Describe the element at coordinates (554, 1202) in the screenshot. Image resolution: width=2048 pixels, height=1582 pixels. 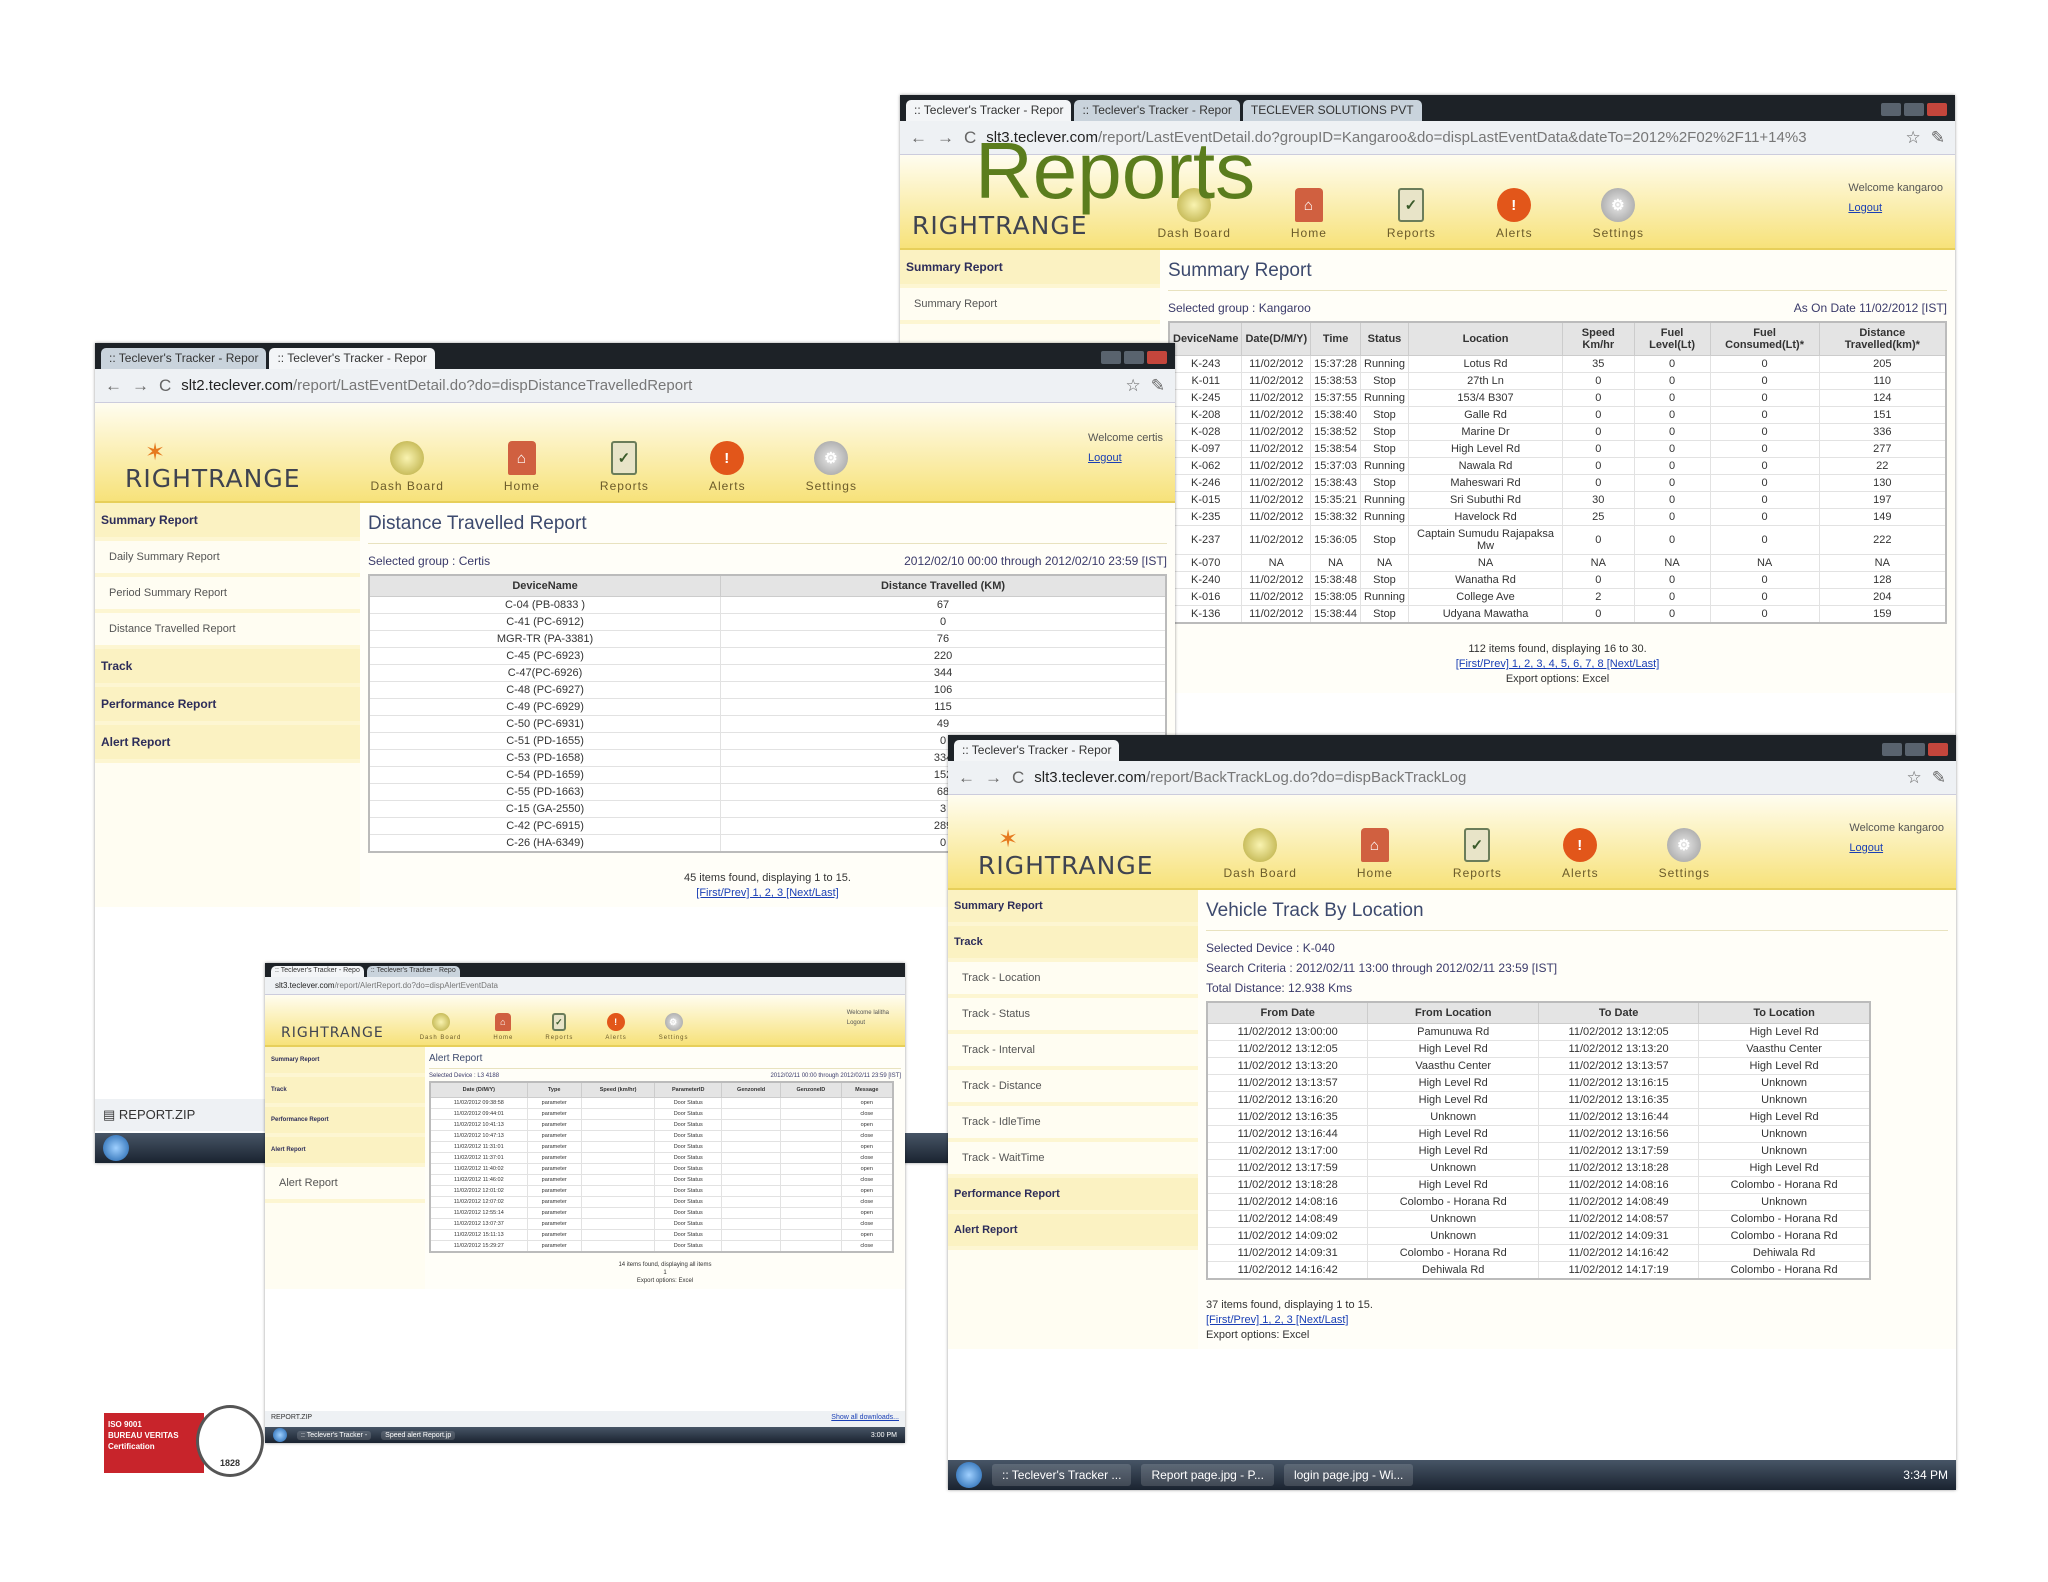
I see `table-cell: parameter` at that location.